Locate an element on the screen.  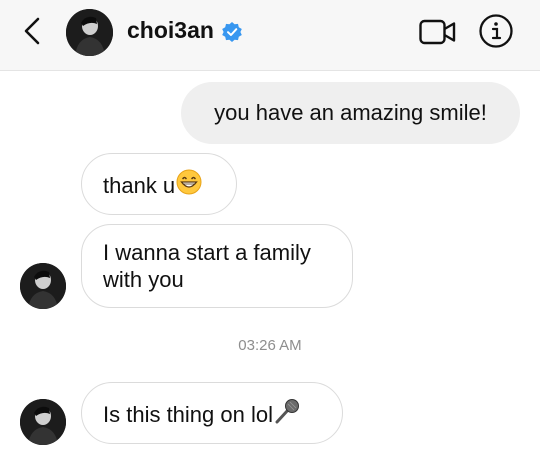
header-avatar is located at coordinates (89, 32).